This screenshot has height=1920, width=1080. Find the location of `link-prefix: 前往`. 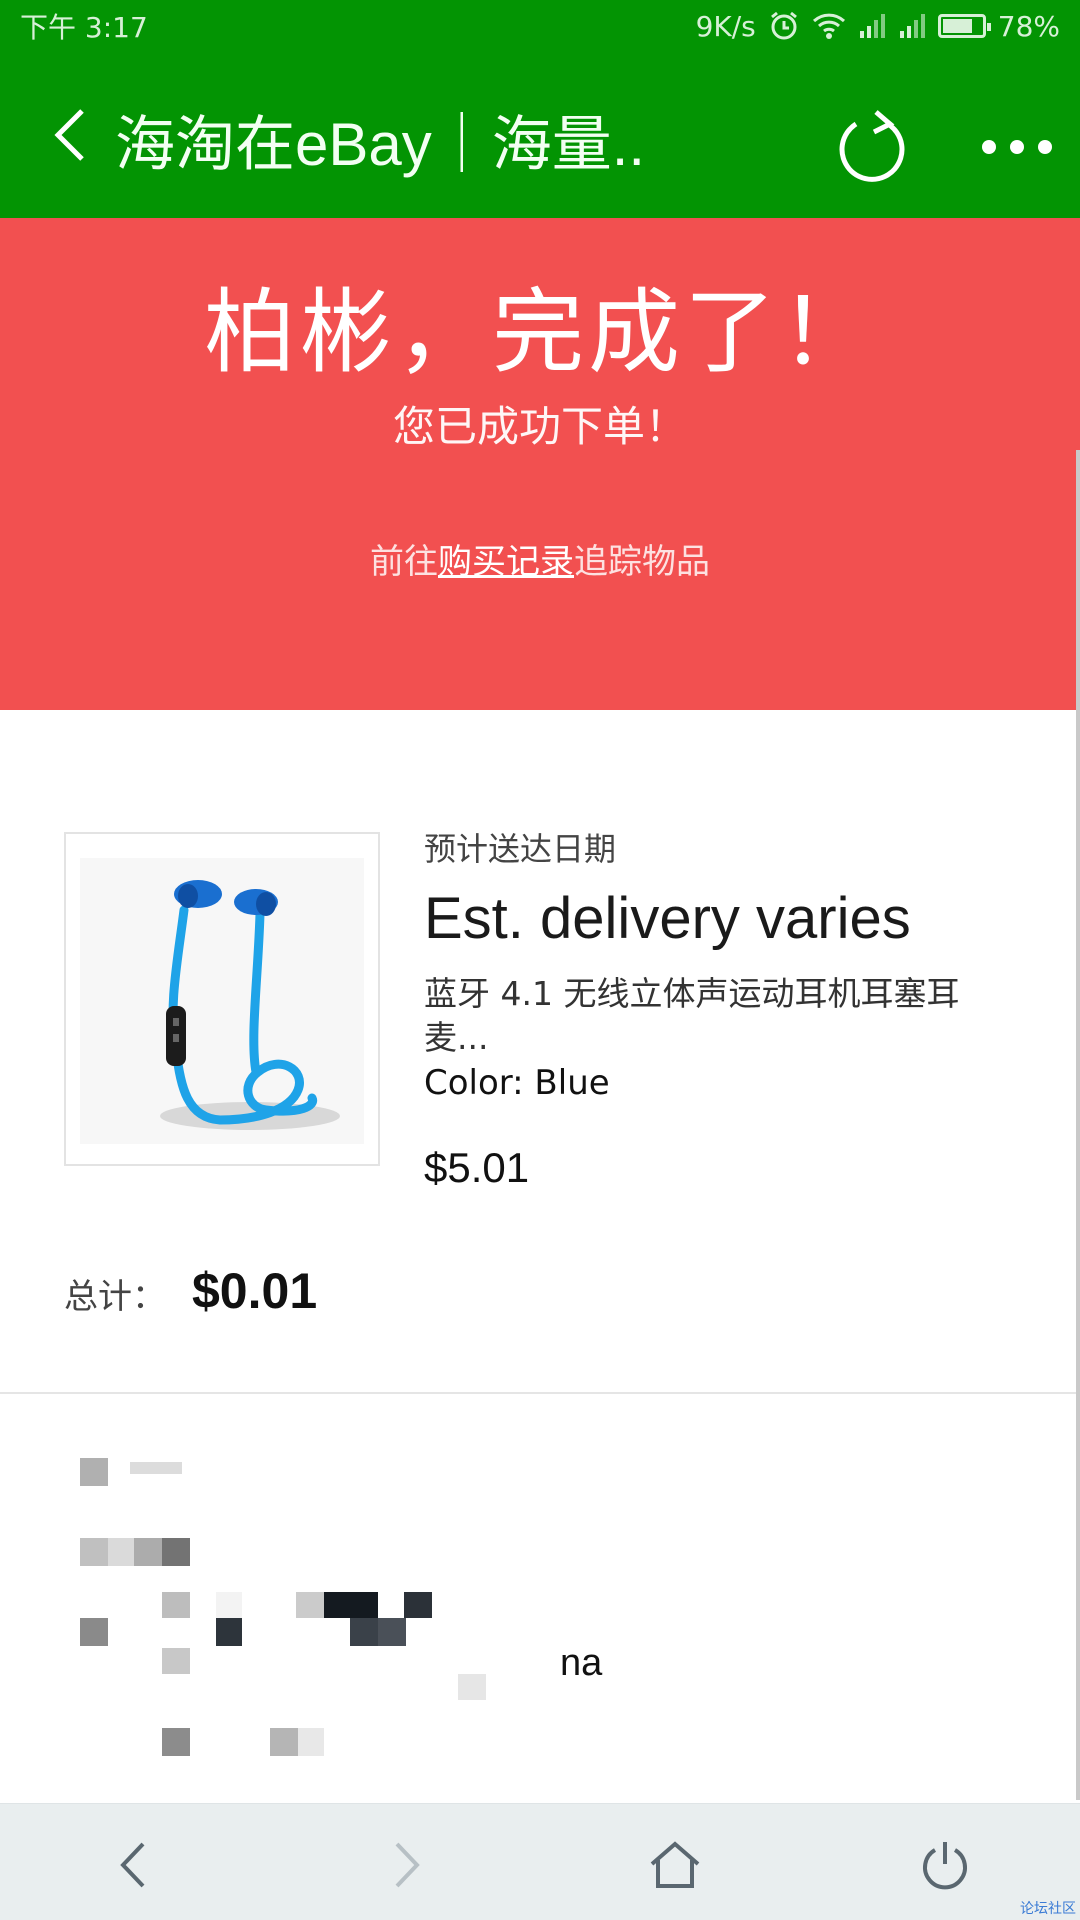

link-prefix: 前往 is located at coordinates (404, 562).